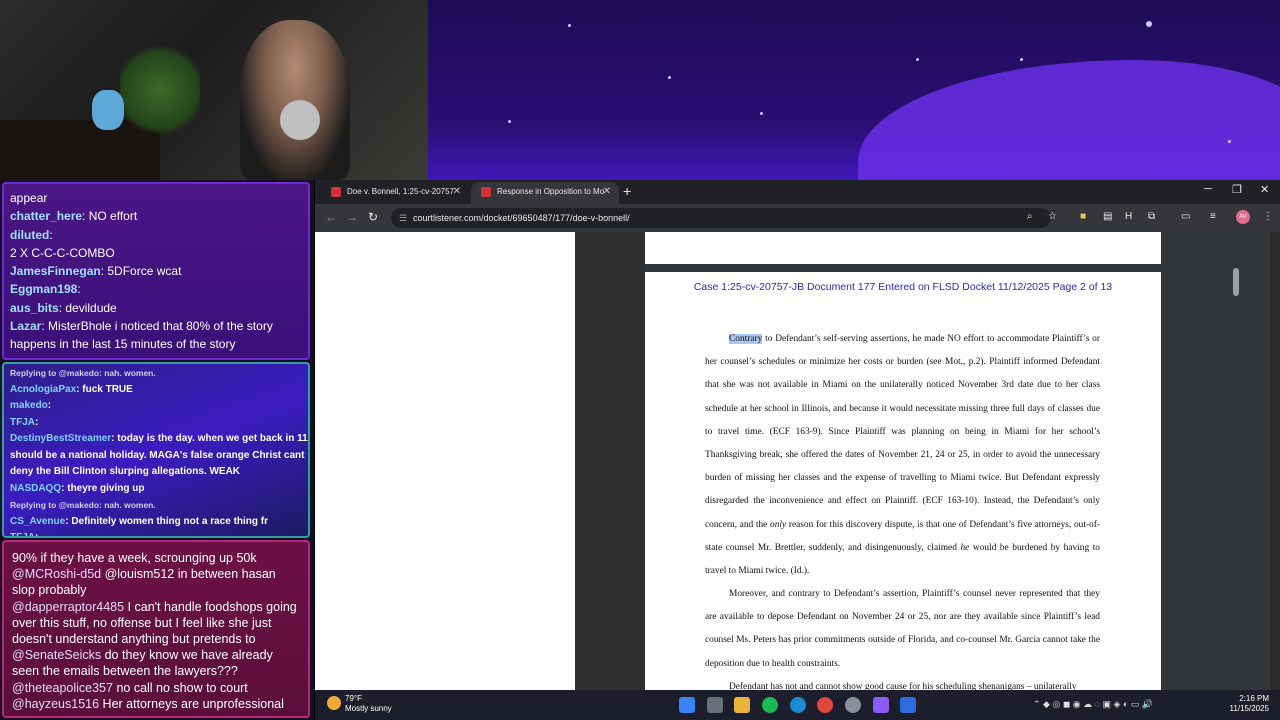  I want to click on chat-message: TFJA:, so click(24, 422).